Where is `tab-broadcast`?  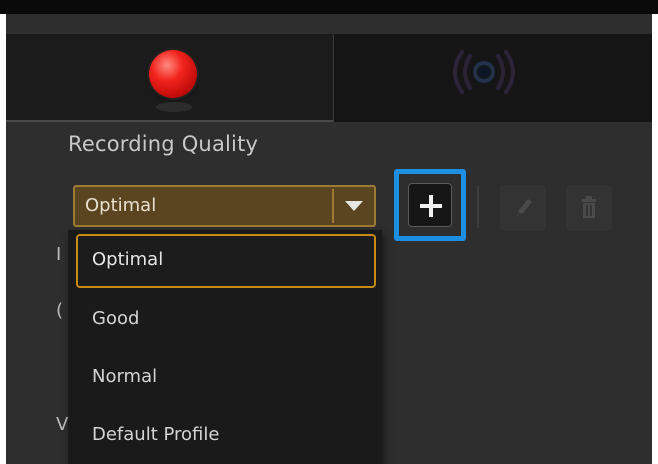
tab-broadcast is located at coordinates (492, 78).